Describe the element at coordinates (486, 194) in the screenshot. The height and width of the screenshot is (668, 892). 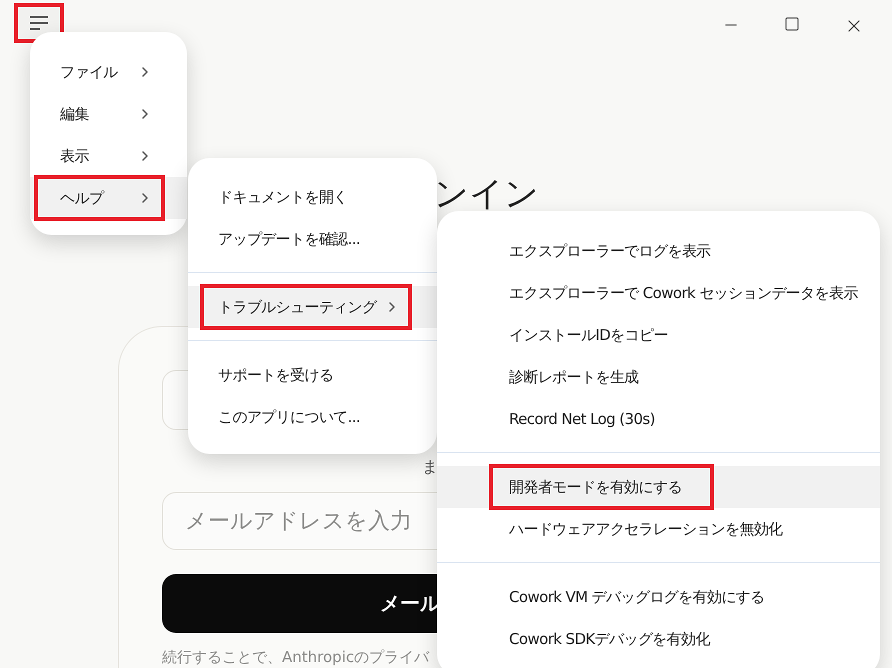
I see `page-heading: ンイン` at that location.